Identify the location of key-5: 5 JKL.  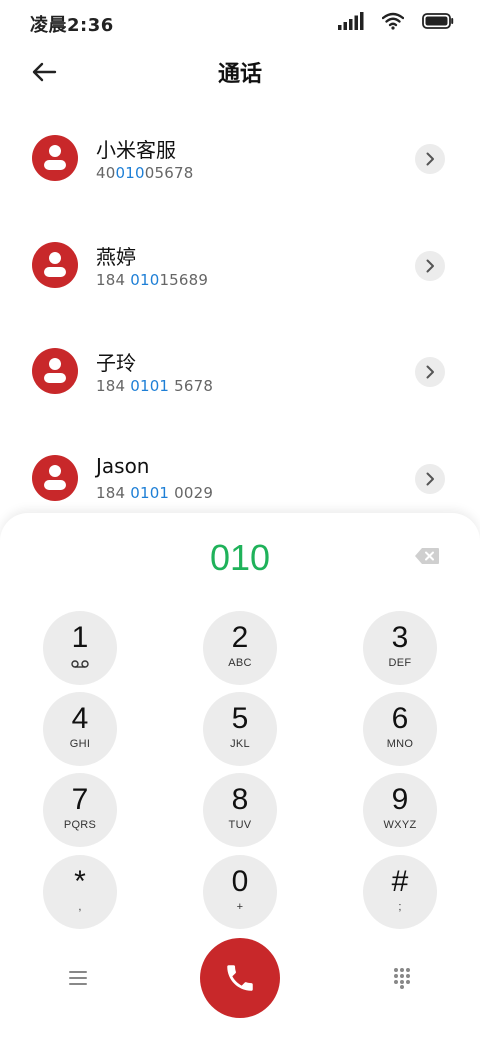
(240, 729).